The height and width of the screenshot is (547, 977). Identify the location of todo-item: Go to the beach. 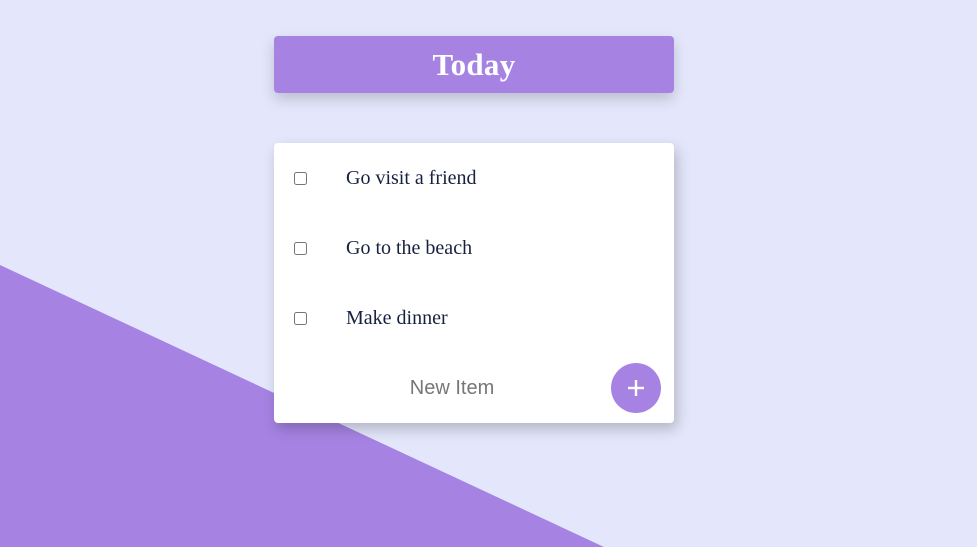
(474, 248).